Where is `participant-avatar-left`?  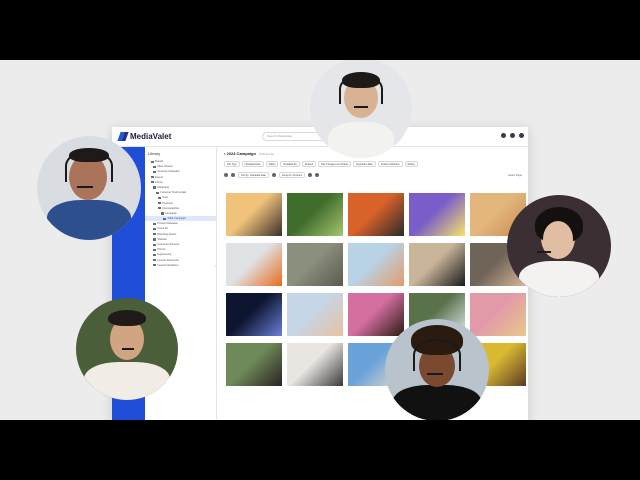 participant-avatar-left is located at coordinates (89, 188).